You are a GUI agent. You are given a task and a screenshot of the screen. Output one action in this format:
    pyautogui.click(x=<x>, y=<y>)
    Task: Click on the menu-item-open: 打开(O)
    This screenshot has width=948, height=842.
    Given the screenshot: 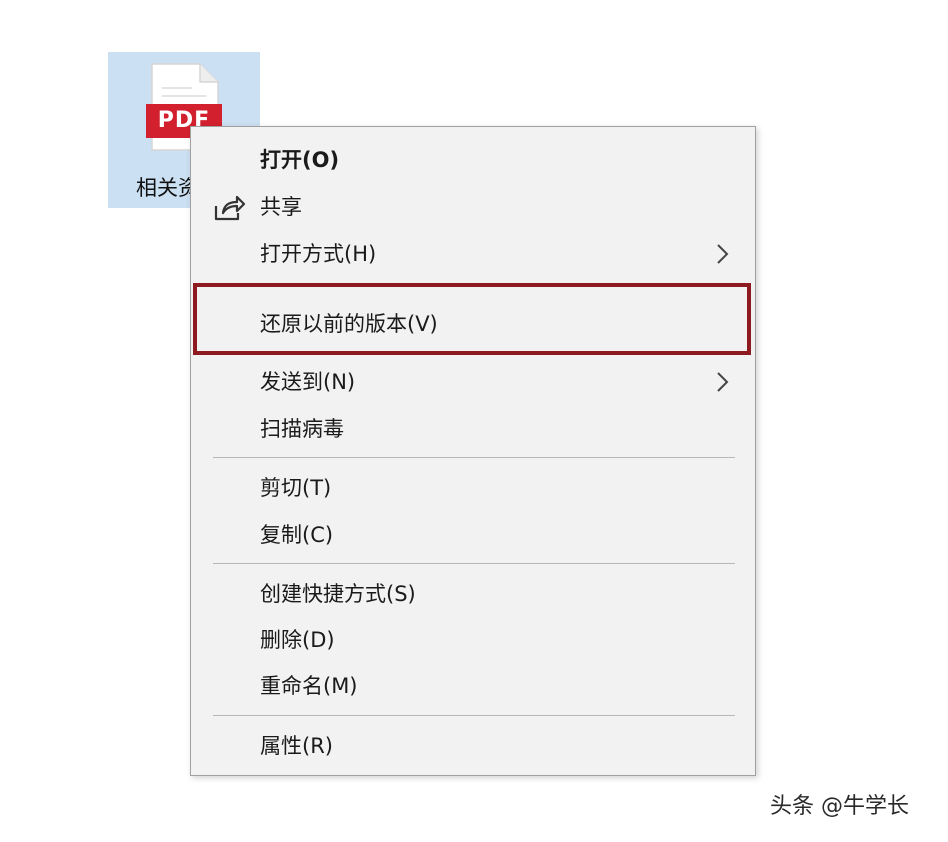 What is the action you would take?
    pyautogui.click(x=473, y=160)
    